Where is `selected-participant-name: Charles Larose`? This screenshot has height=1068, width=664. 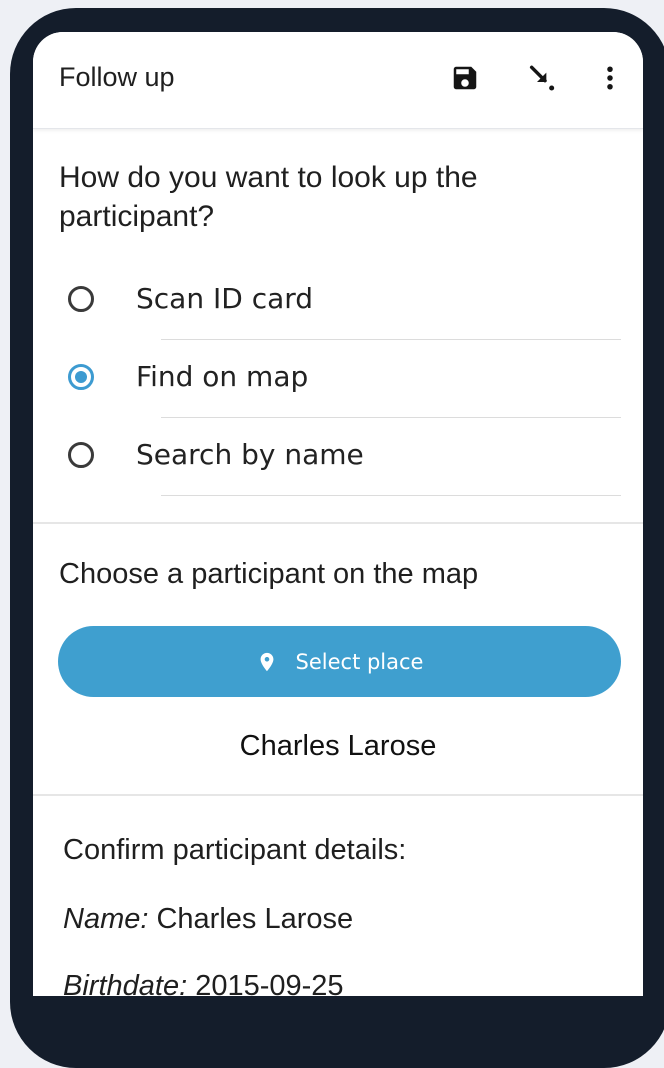
selected-participant-name: Charles Larose is located at coordinates (338, 746).